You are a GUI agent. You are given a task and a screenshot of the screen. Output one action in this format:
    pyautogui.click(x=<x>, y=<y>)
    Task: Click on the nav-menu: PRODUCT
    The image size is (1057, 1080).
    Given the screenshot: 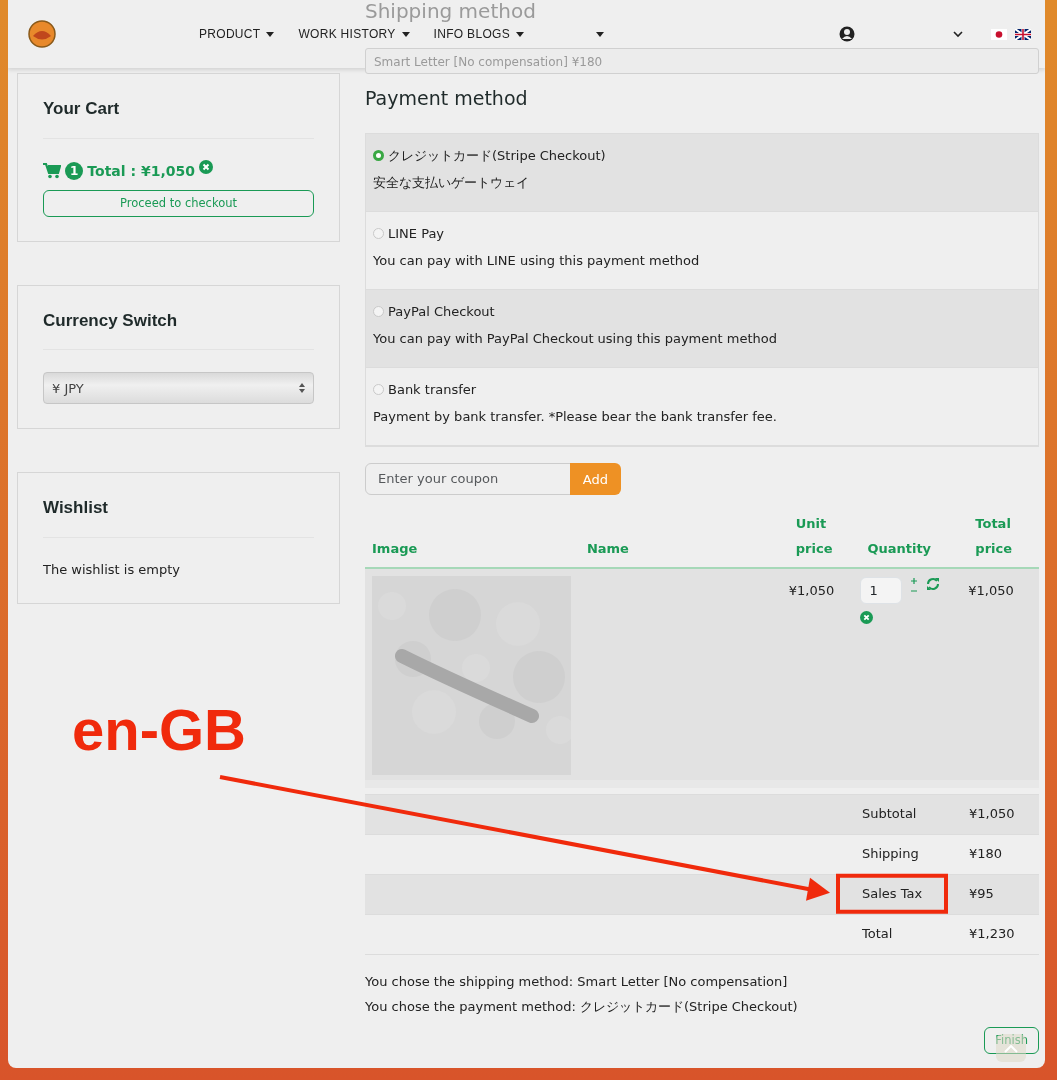 What is the action you would take?
    pyautogui.click(x=237, y=34)
    